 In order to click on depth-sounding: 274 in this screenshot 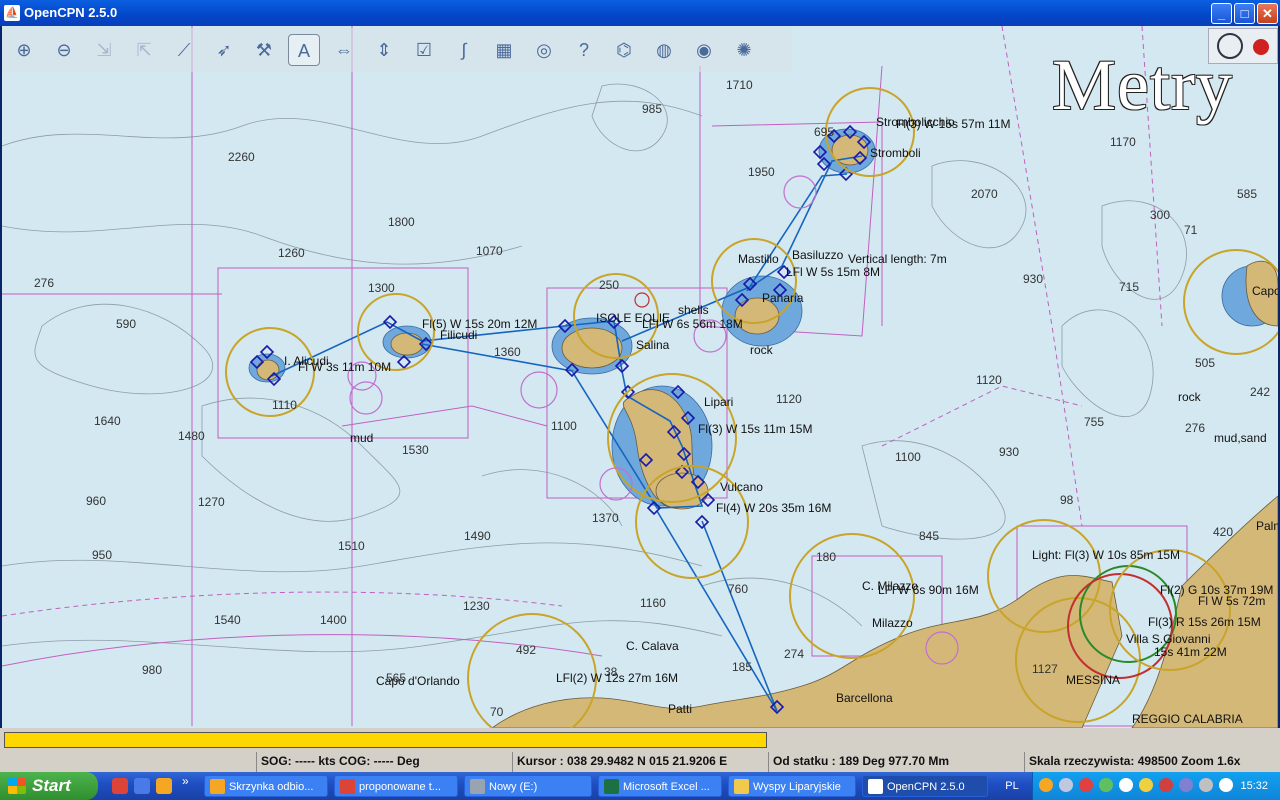, I will do `click(794, 654)`.